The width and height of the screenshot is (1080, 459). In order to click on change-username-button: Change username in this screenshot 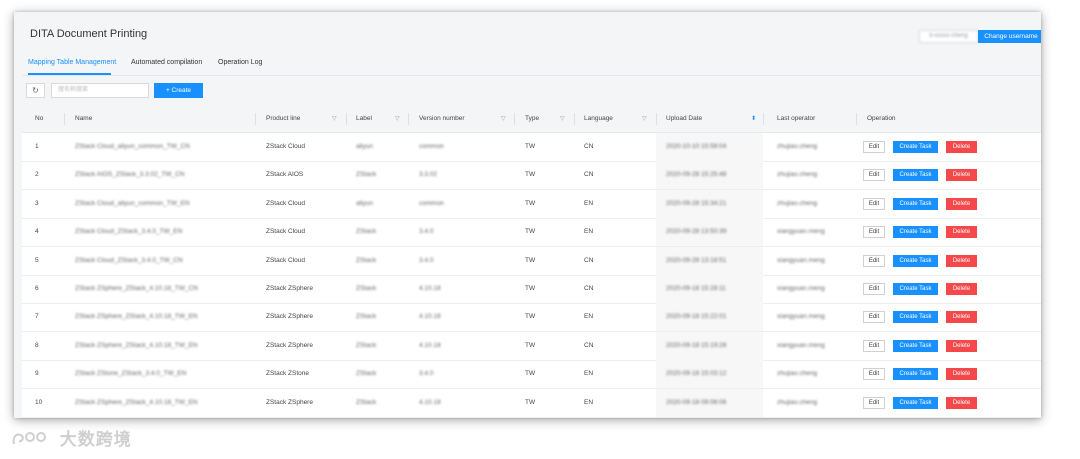, I will do `click(1009, 36)`.